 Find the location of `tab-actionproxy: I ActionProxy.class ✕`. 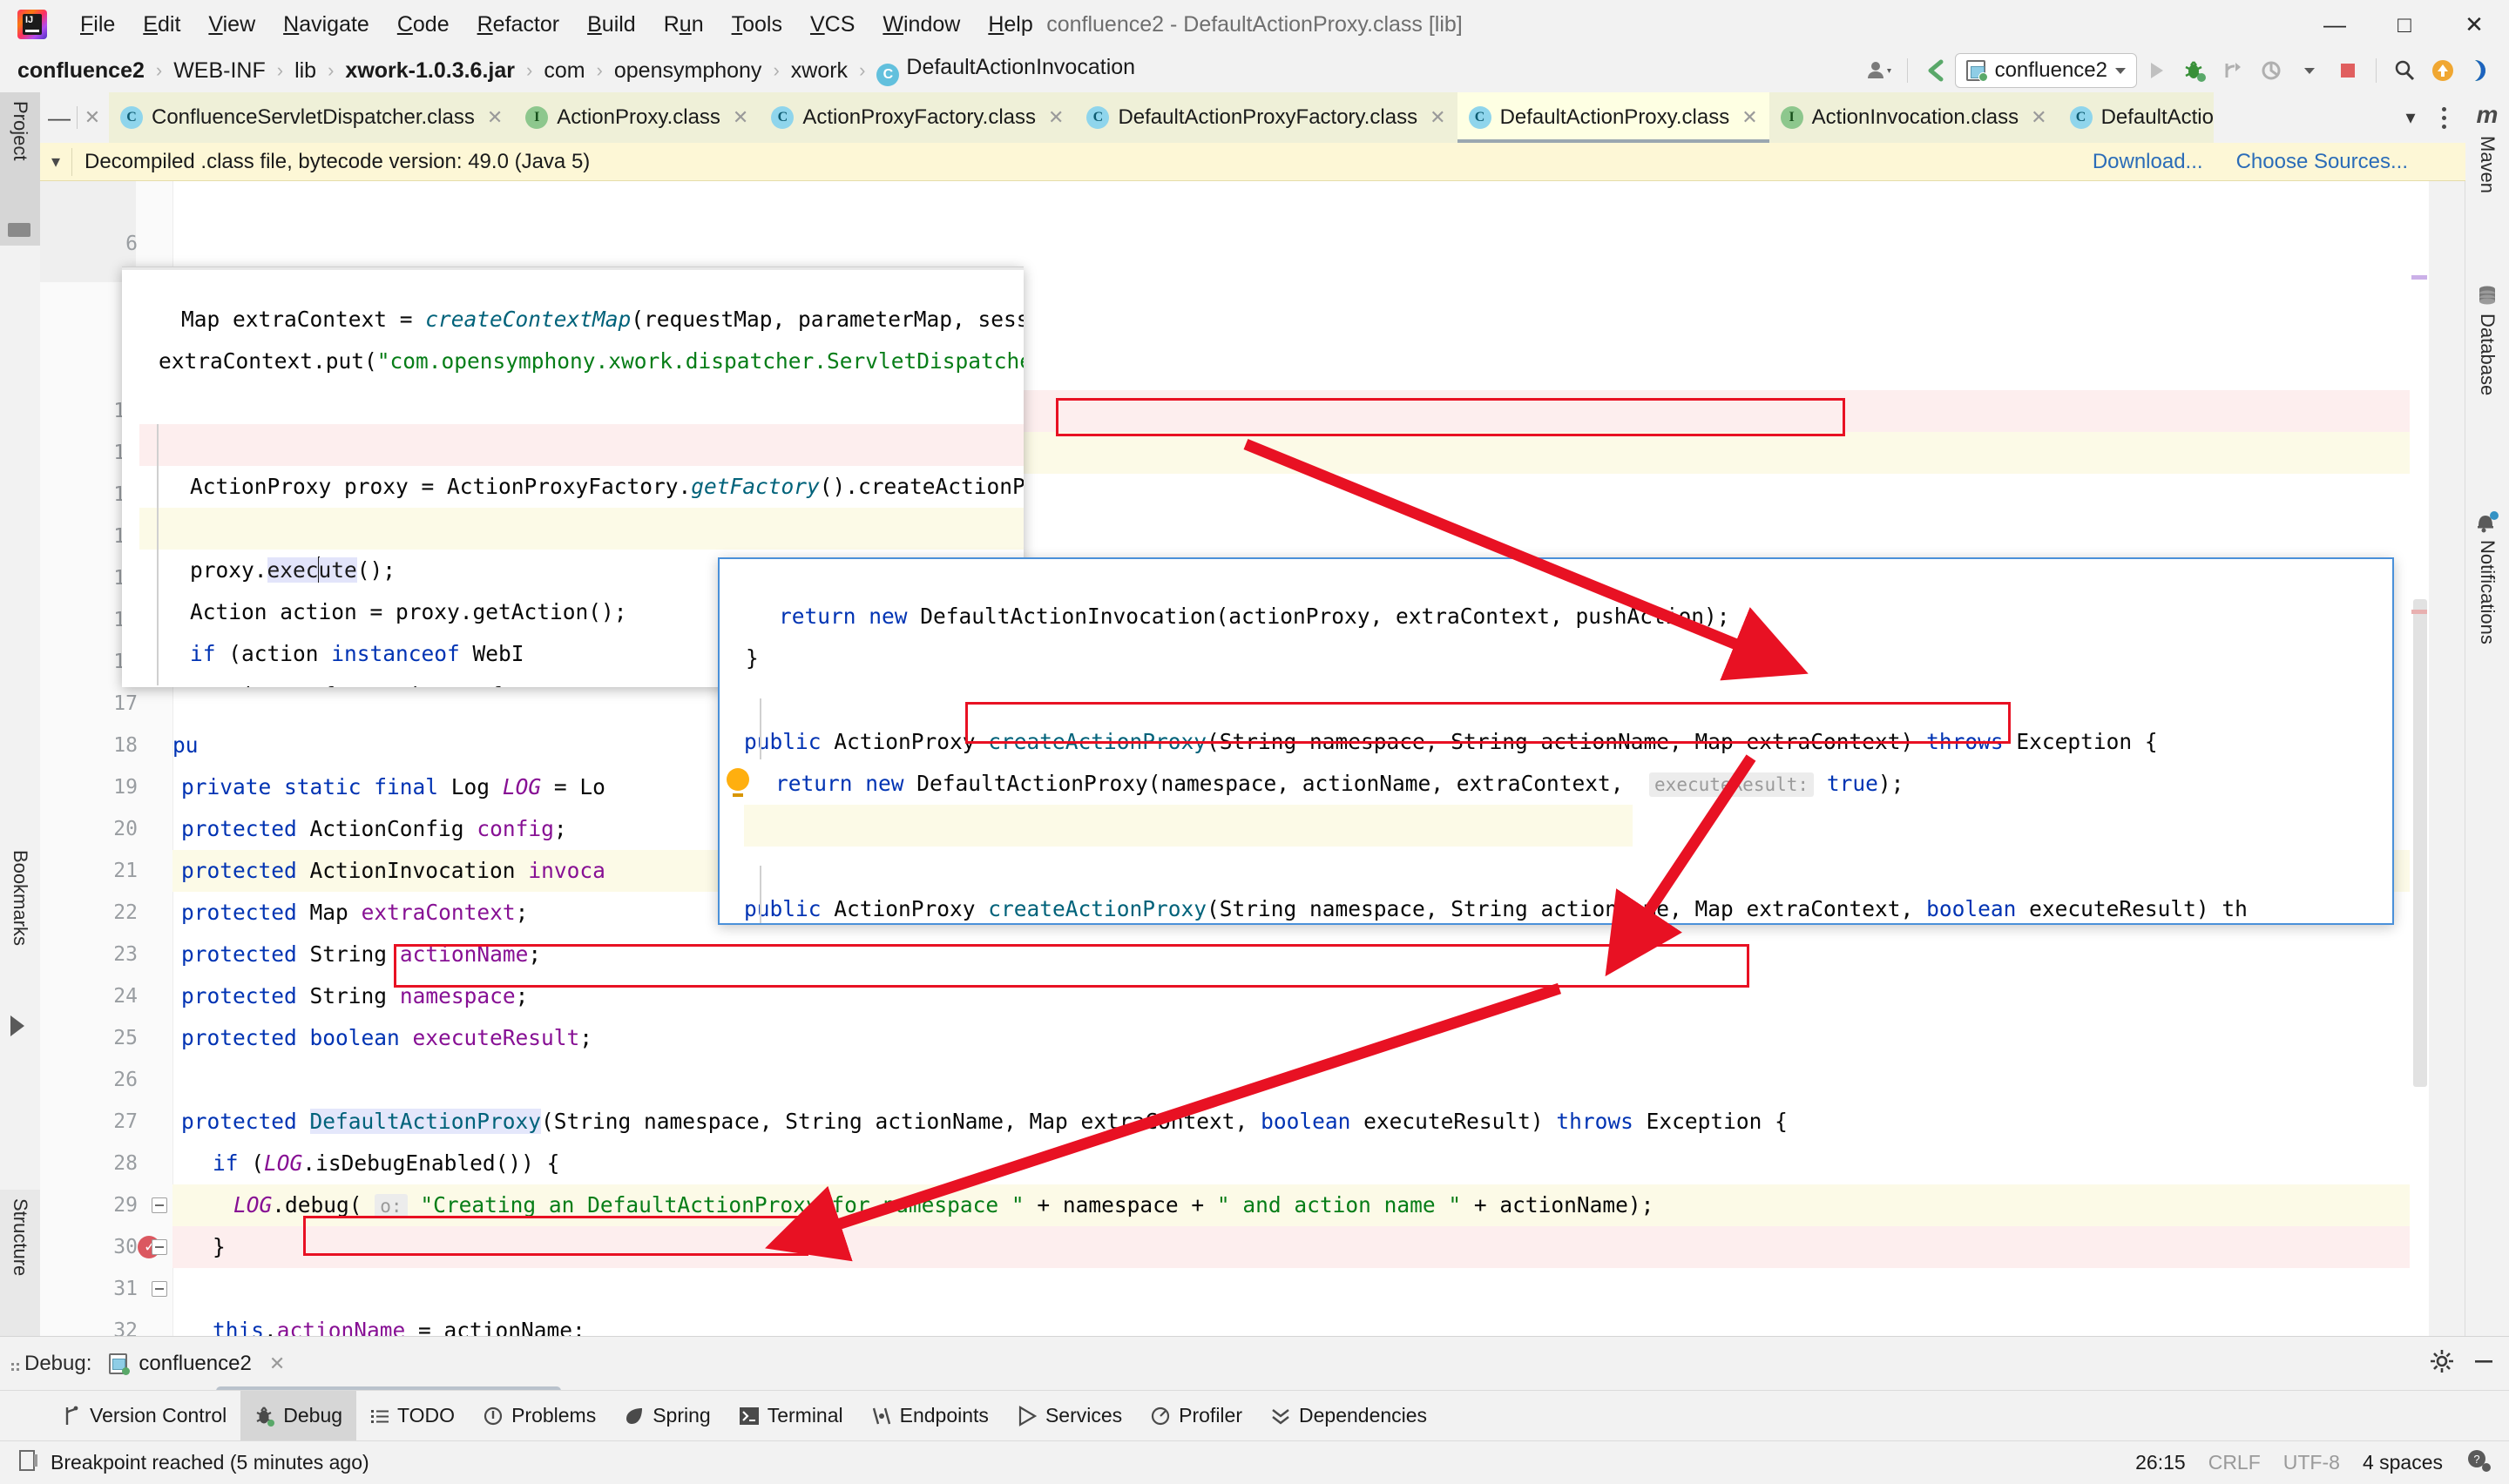

tab-actionproxy: I ActionProxy.class ✕ is located at coordinates (637, 118).